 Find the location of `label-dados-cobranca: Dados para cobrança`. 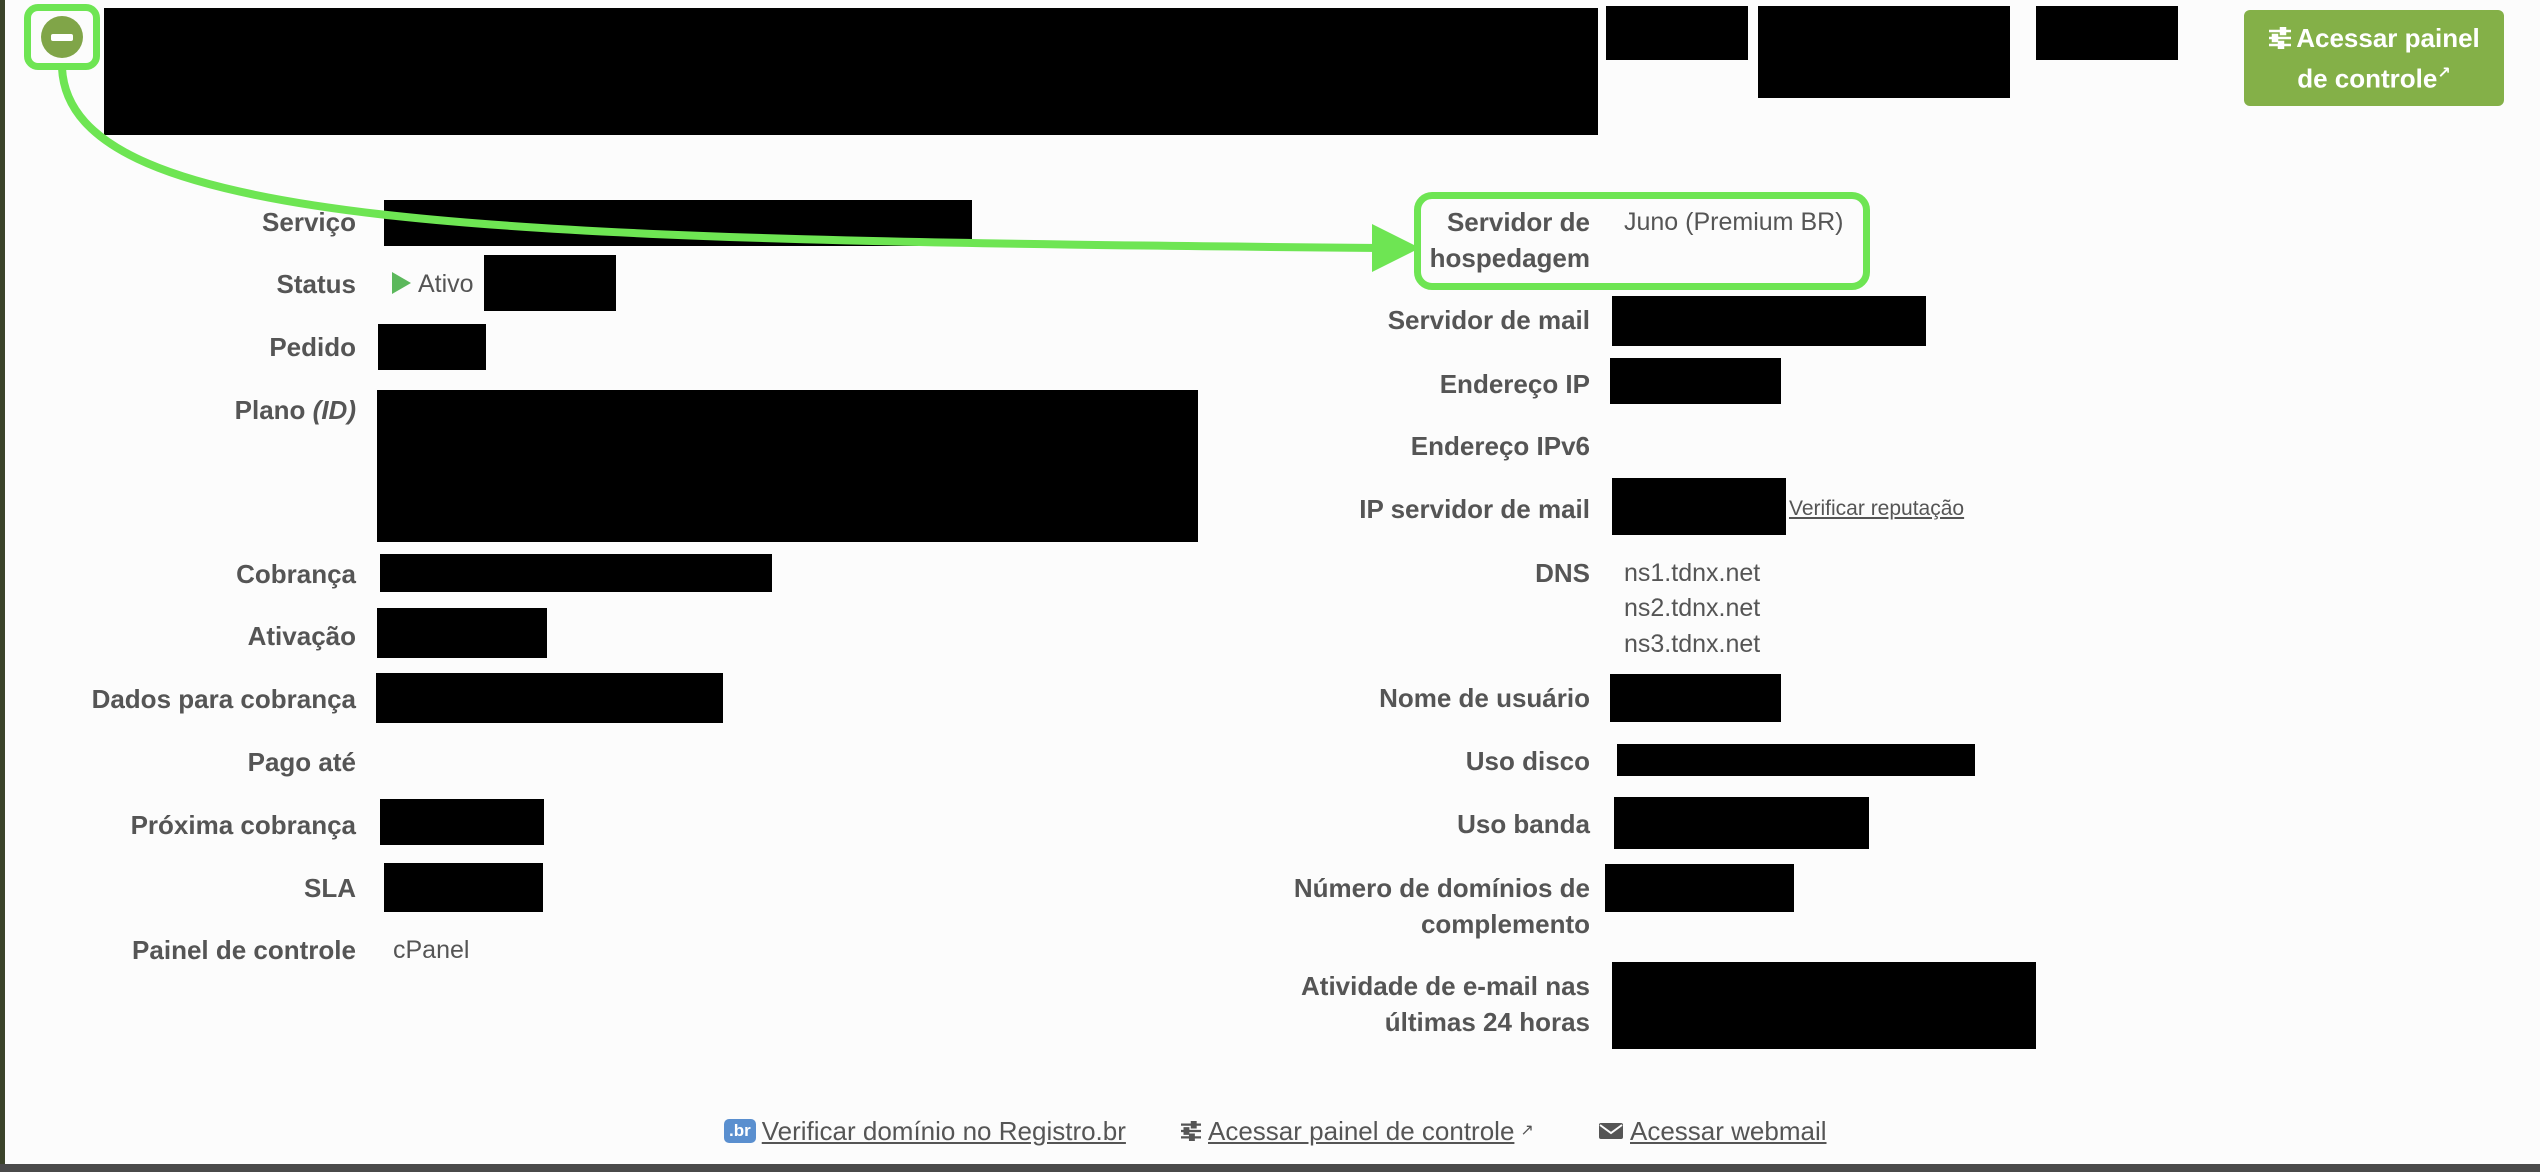

label-dados-cobranca: Dados para cobrança is located at coordinates (223, 699).